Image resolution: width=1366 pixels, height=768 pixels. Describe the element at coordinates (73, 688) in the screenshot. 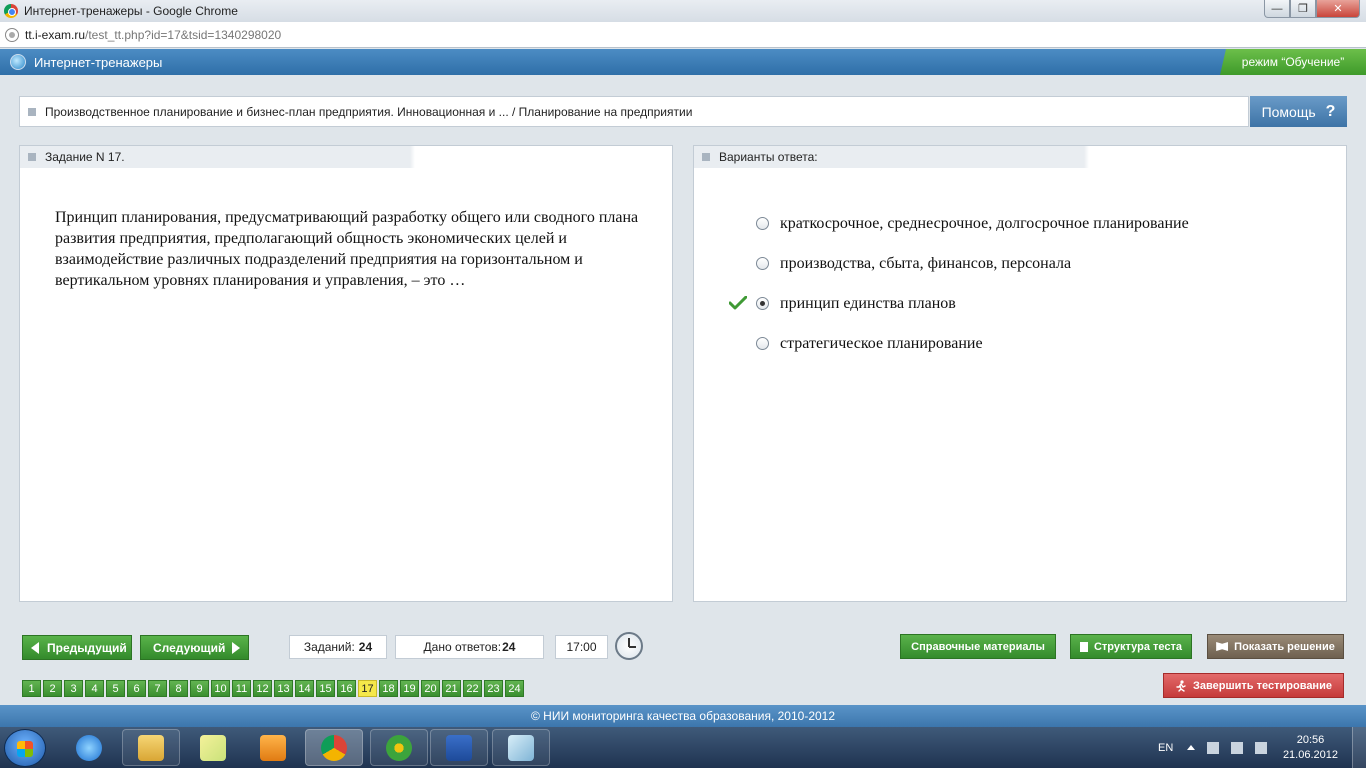

I see `page-button-3: 3` at that location.